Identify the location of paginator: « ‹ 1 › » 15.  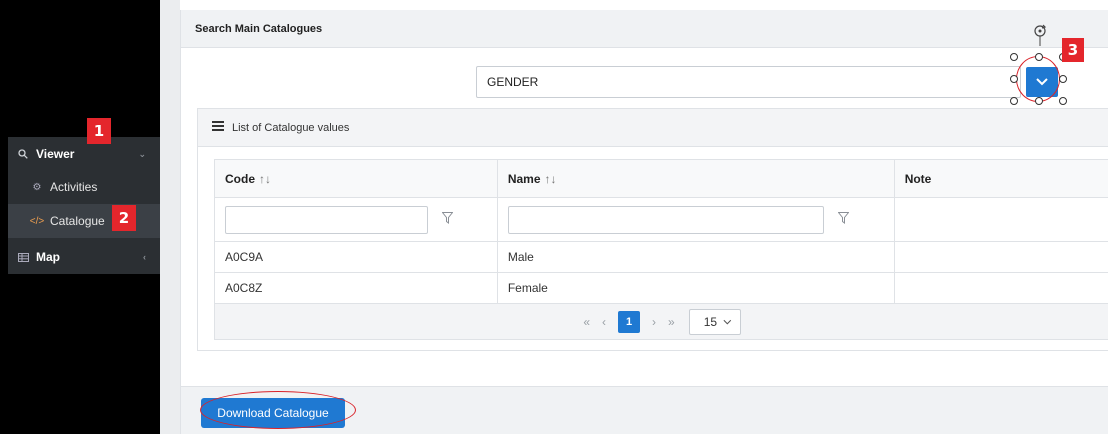
(662, 321).